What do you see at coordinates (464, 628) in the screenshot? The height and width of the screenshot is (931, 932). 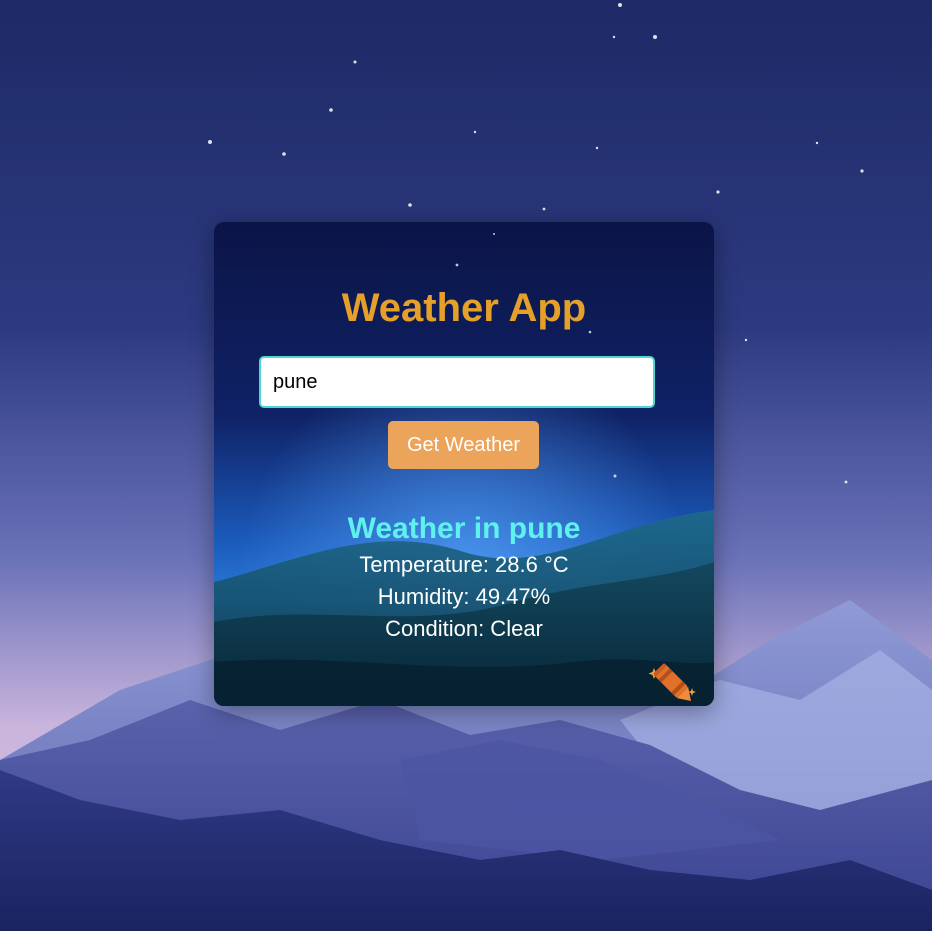 I see `condition-text: Condition: Clear` at bounding box center [464, 628].